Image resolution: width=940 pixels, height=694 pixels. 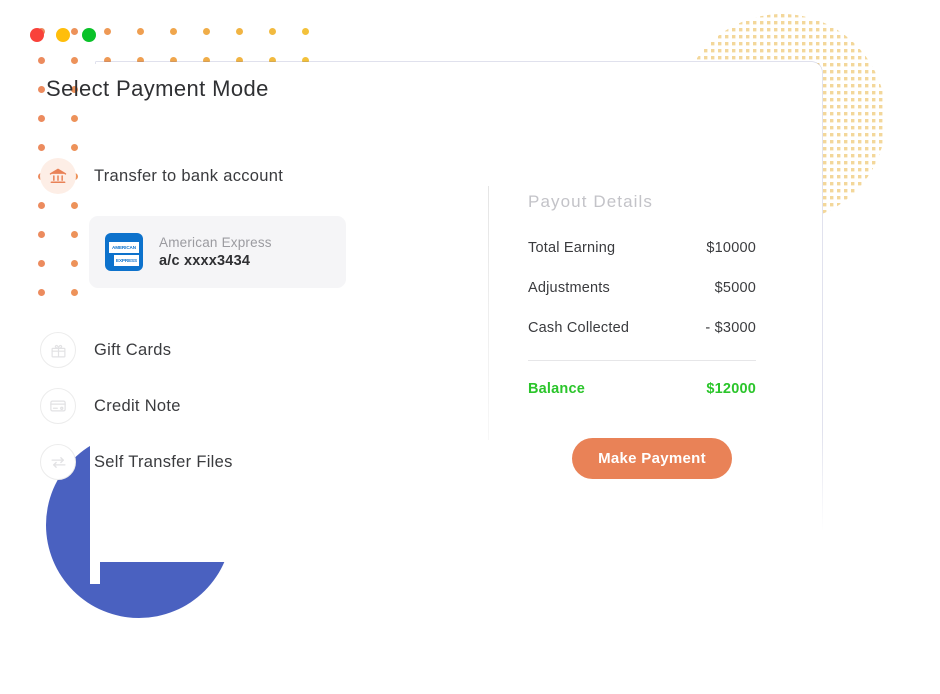 I want to click on payout-row-label: Adjustments, so click(x=569, y=288).